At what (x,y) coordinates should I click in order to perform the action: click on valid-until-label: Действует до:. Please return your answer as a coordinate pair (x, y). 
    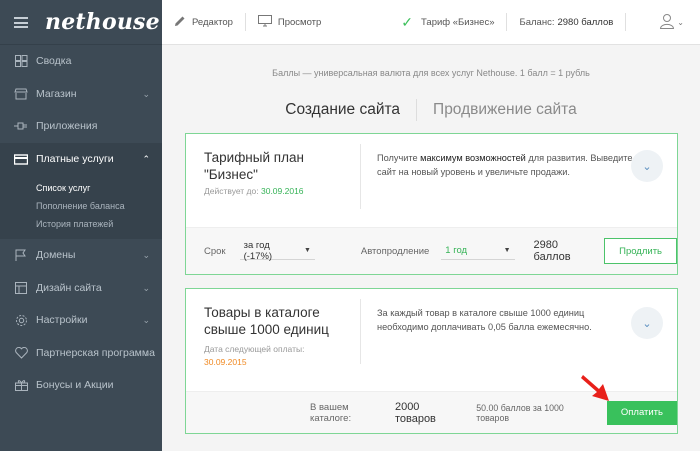
    Looking at the image, I should click on (231, 191).